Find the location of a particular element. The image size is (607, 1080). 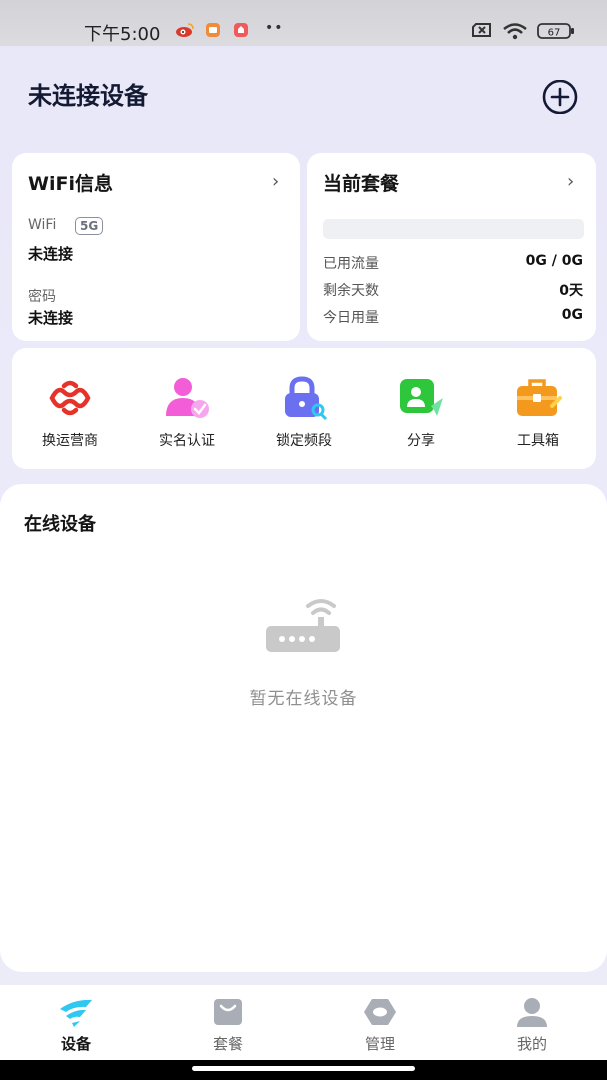

wifi-card-title: WiFi信息 is located at coordinates (70, 184).